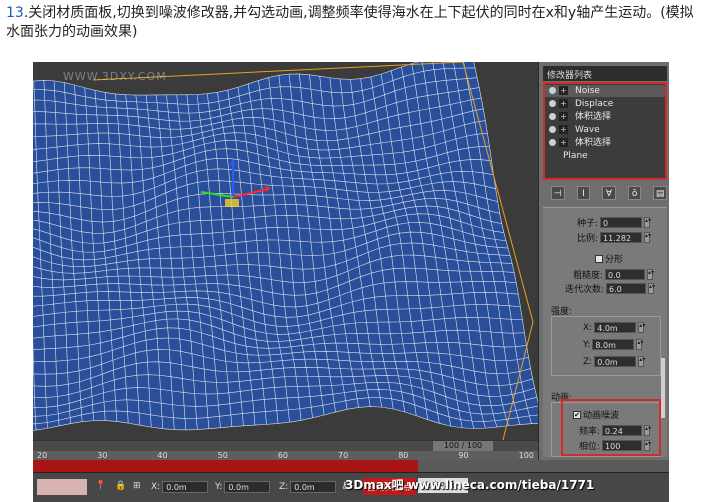  Describe the element at coordinates (639, 344) in the screenshot. I see `strength-y-spinner: ▴▾` at that location.